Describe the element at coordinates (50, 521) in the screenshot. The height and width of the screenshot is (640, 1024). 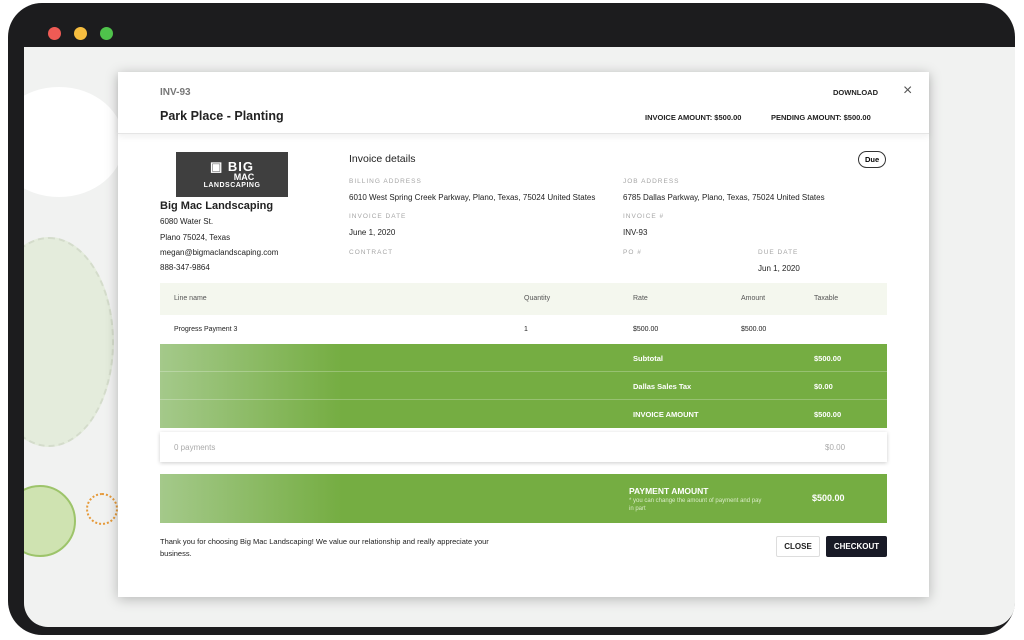
I see `decor-plant` at that location.